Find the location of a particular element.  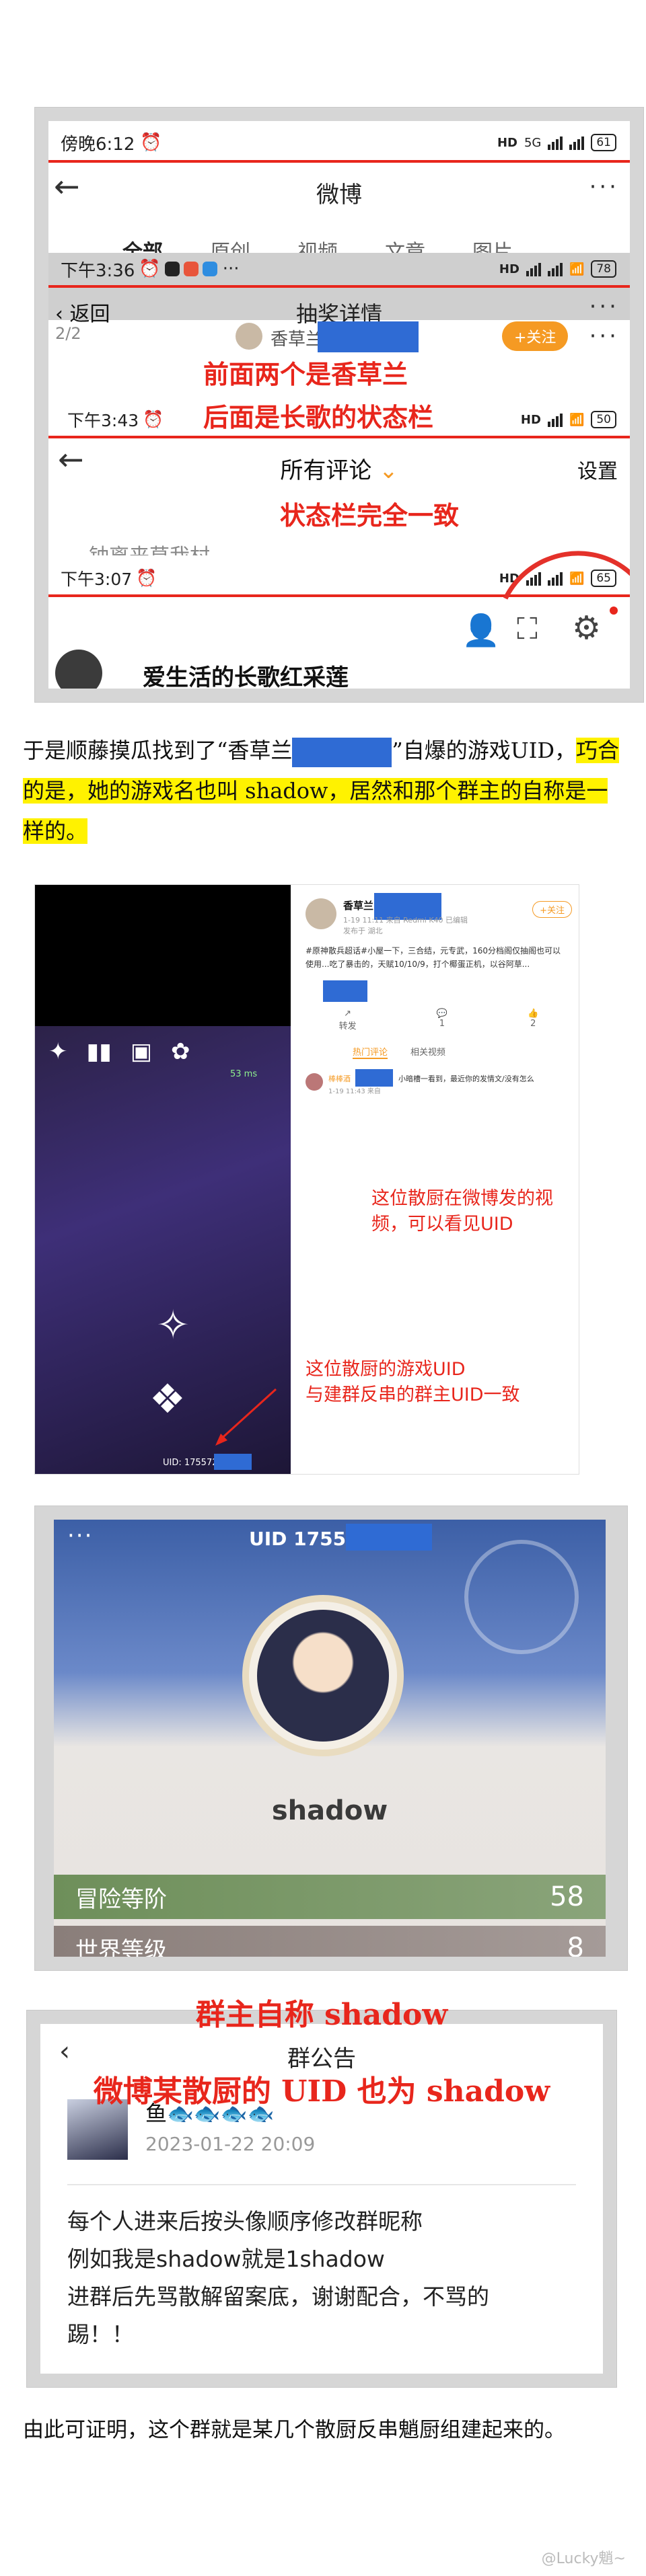

comments-title: 所有评论 ⌄ is located at coordinates (339, 469).